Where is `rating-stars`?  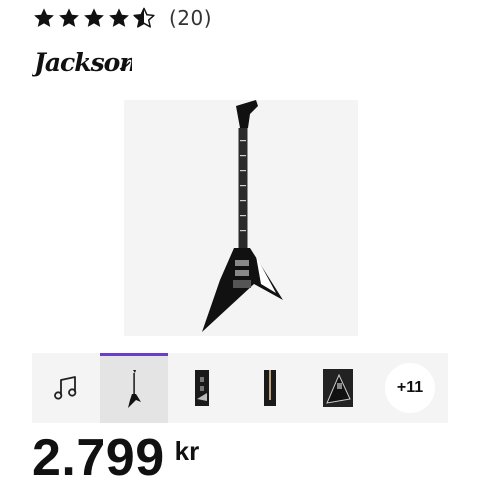
rating-stars is located at coordinates (94, 18).